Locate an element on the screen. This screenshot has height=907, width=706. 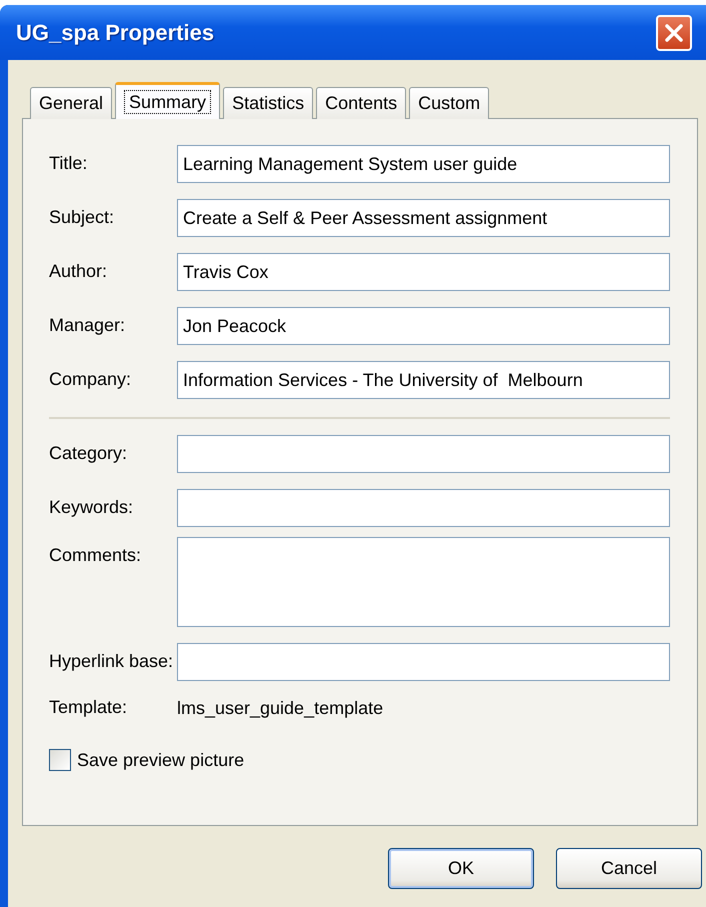
window-title: UG_spa Properties is located at coordinates (116, 33).